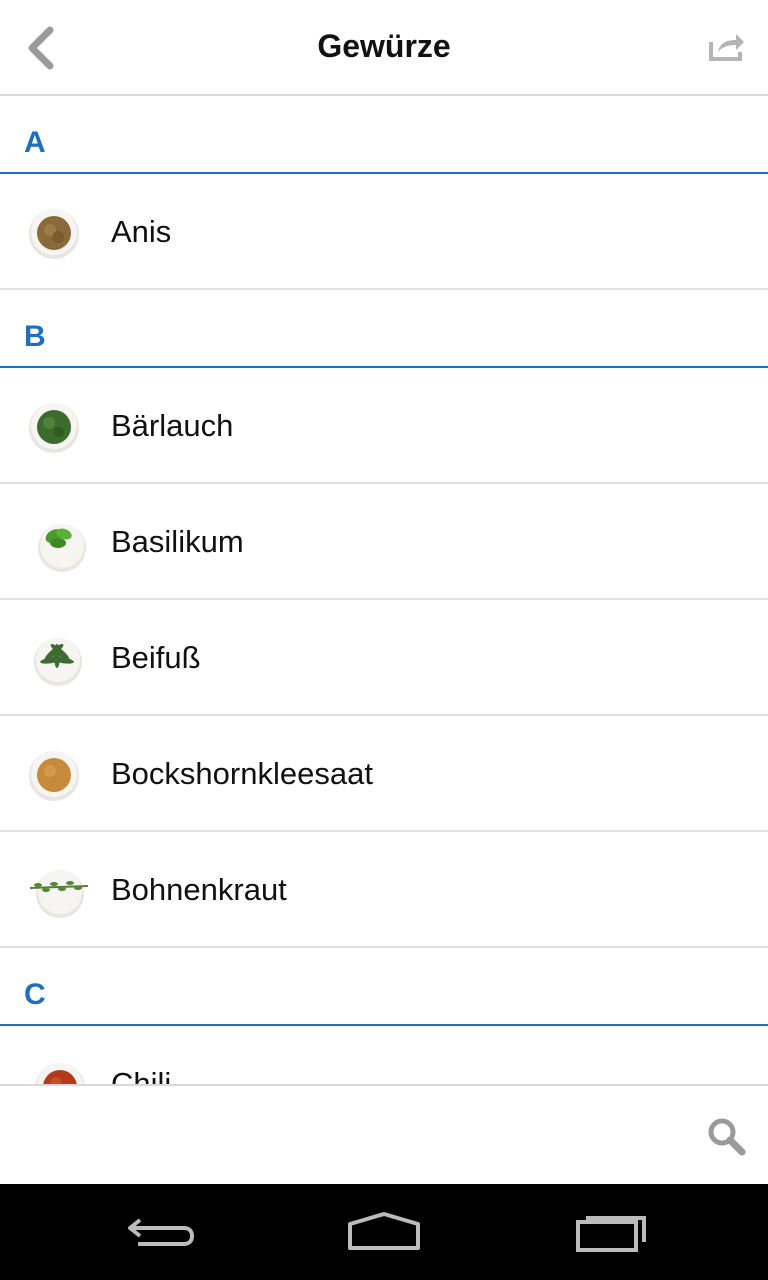 This screenshot has height=1280, width=768. I want to click on search-icon, so click(726, 1136).